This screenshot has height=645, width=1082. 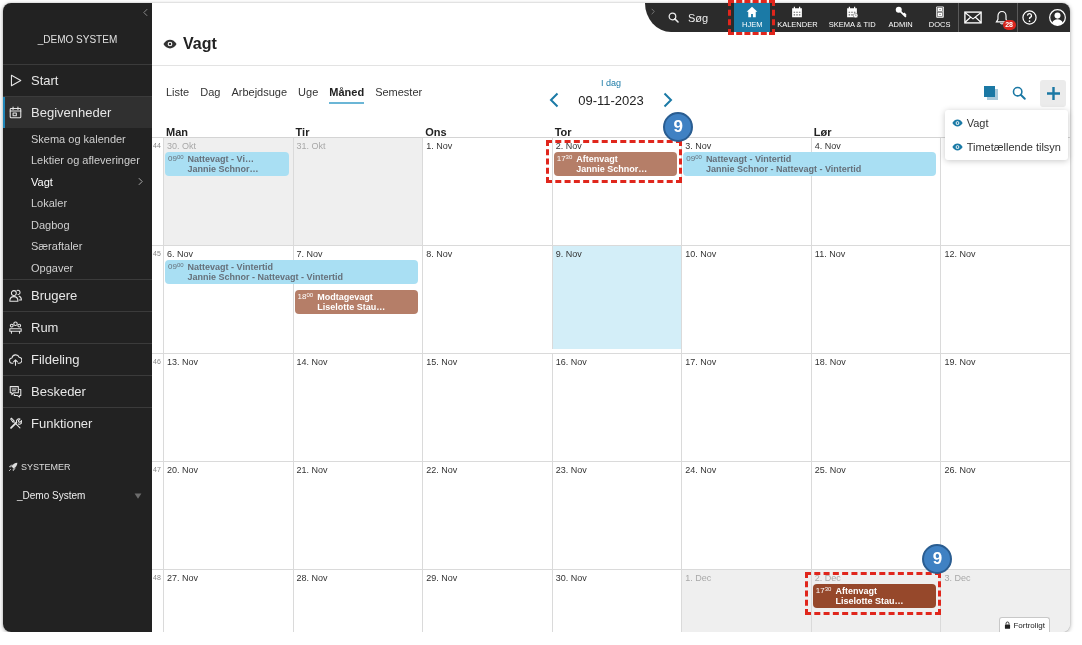 I want to click on view-tab: Måned, so click(x=347, y=93).